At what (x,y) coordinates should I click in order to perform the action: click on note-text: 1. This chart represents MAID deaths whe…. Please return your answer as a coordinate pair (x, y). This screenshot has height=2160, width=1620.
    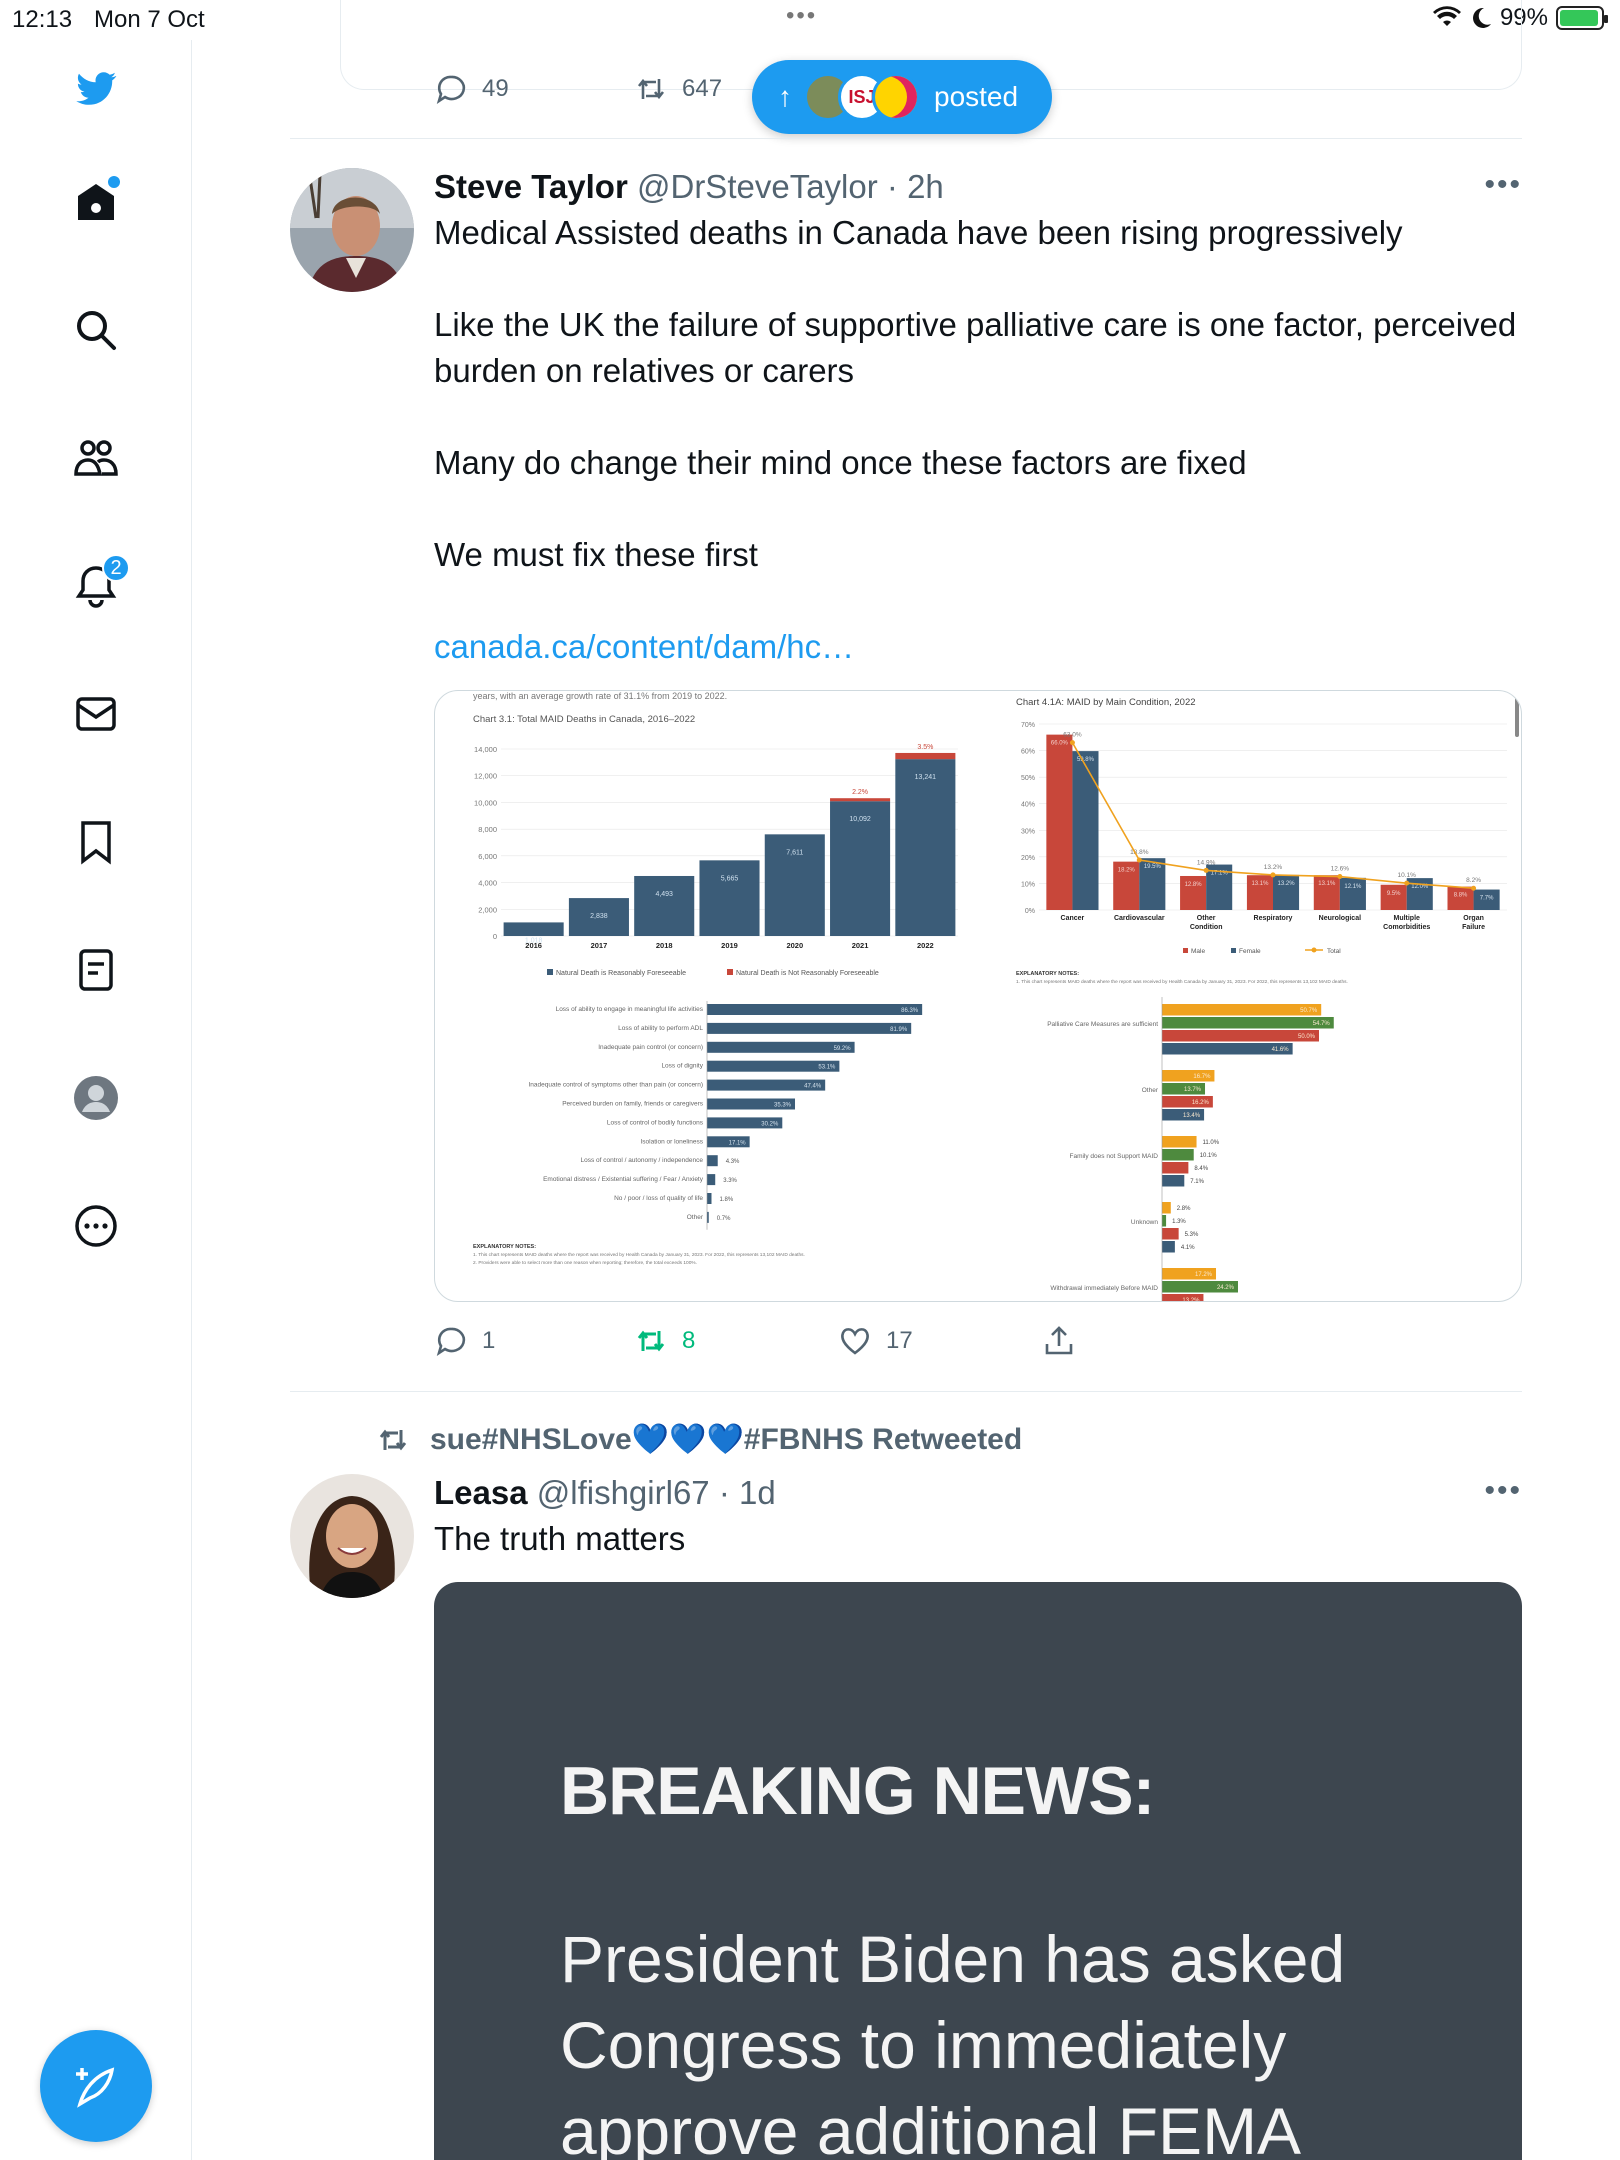
    Looking at the image, I should click on (639, 1255).